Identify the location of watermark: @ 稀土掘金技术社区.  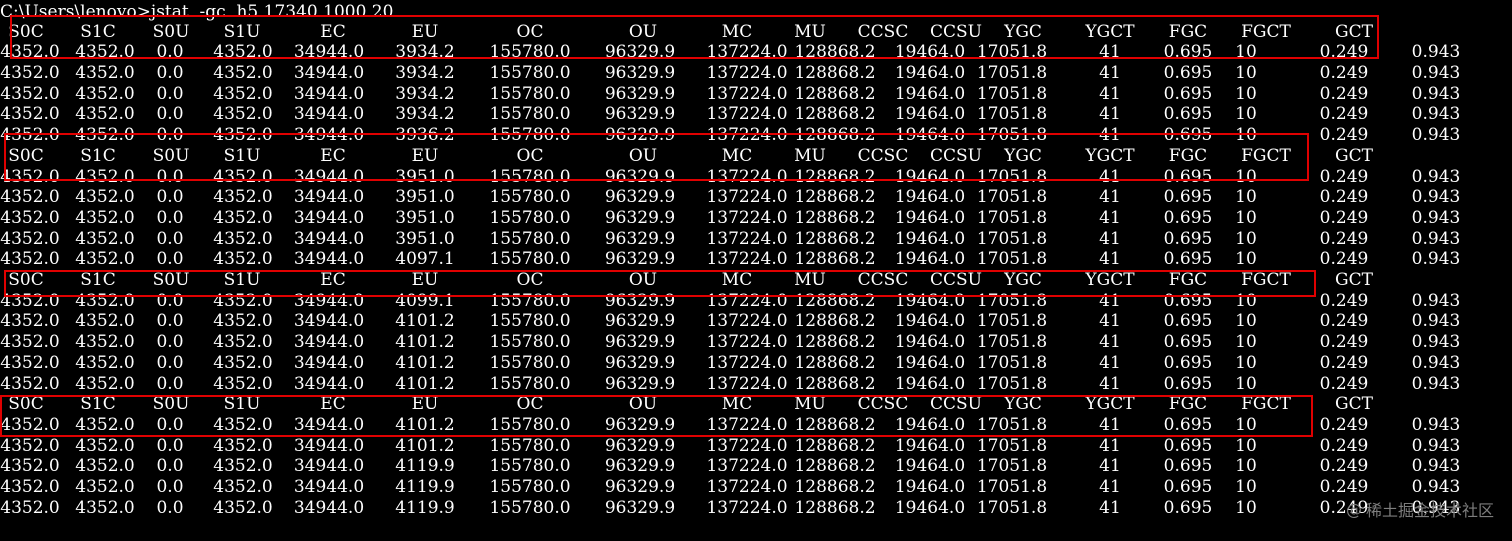
(1420, 509).